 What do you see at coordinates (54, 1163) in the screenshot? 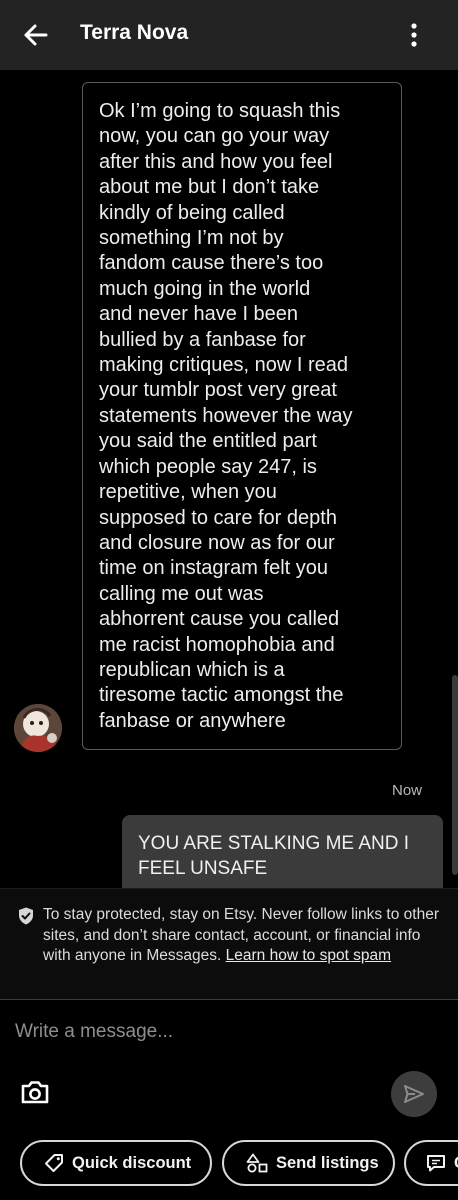
I see `tag-icon` at bounding box center [54, 1163].